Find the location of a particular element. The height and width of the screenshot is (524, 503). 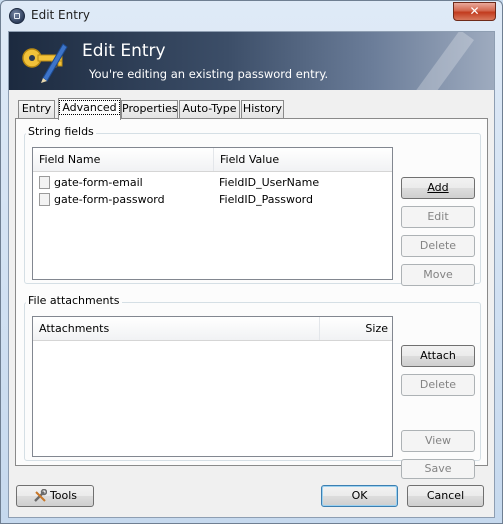

tab-properties: Properties is located at coordinates (149, 109).